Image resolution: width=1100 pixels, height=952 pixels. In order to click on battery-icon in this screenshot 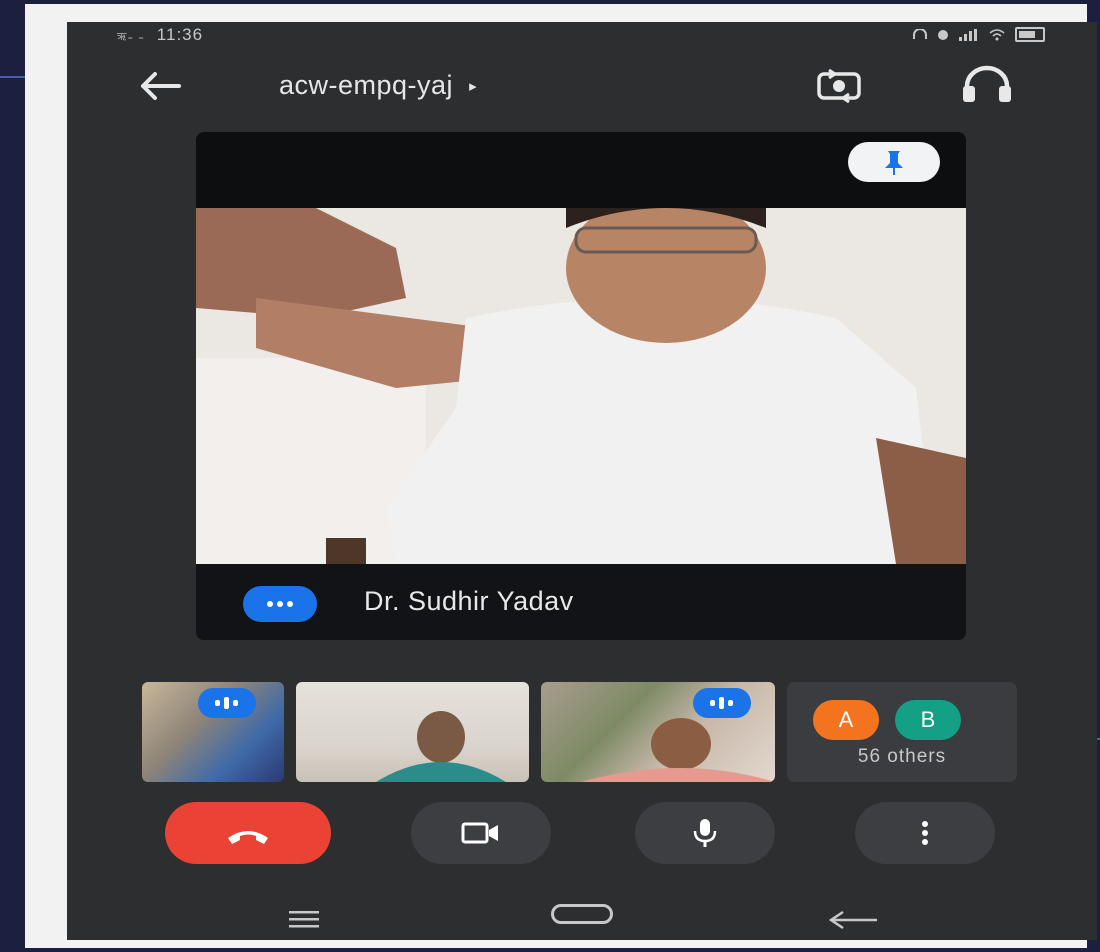, I will do `click(1030, 34)`.